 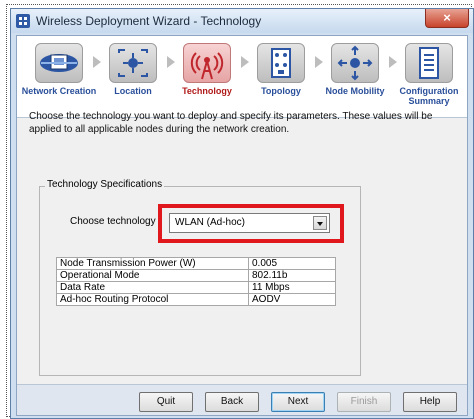 I want to click on table-row: Operational Mode 802.11b, so click(x=196, y=275).